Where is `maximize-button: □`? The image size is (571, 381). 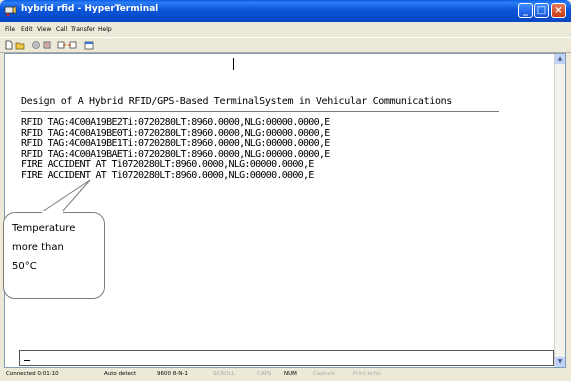 maximize-button: □ is located at coordinates (541, 10).